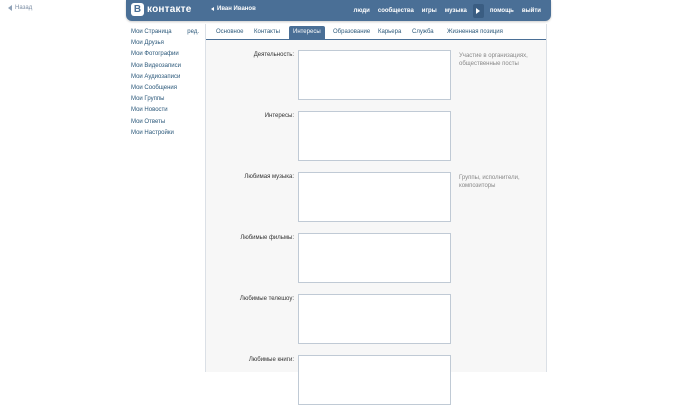  What do you see at coordinates (374, 380) in the screenshot?
I see `books-field` at bounding box center [374, 380].